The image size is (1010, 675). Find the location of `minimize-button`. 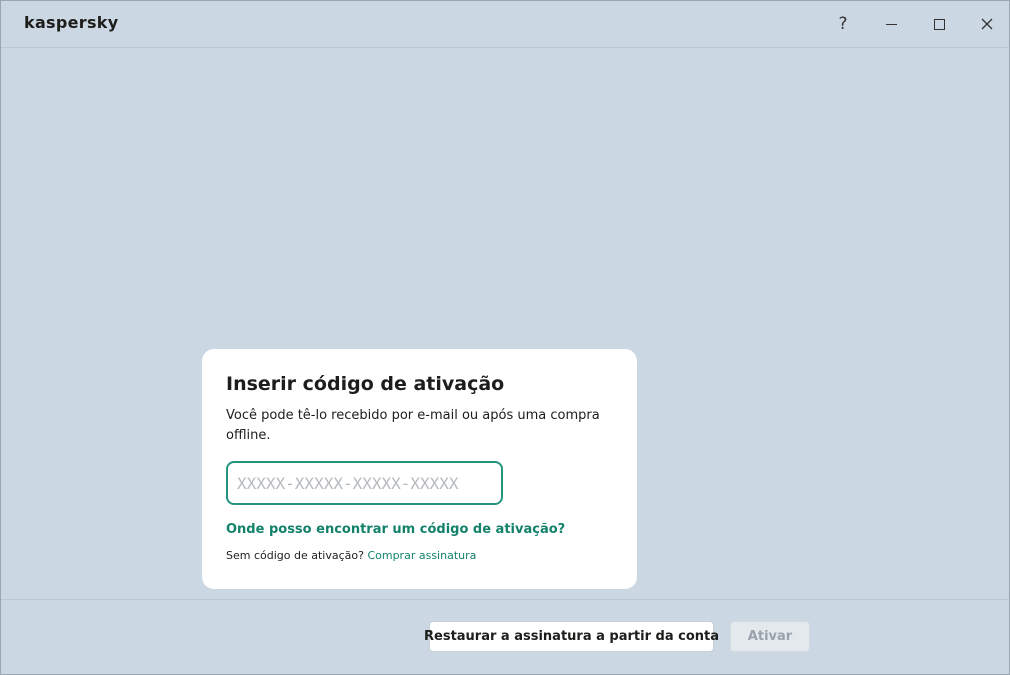

minimize-button is located at coordinates (891, 24).